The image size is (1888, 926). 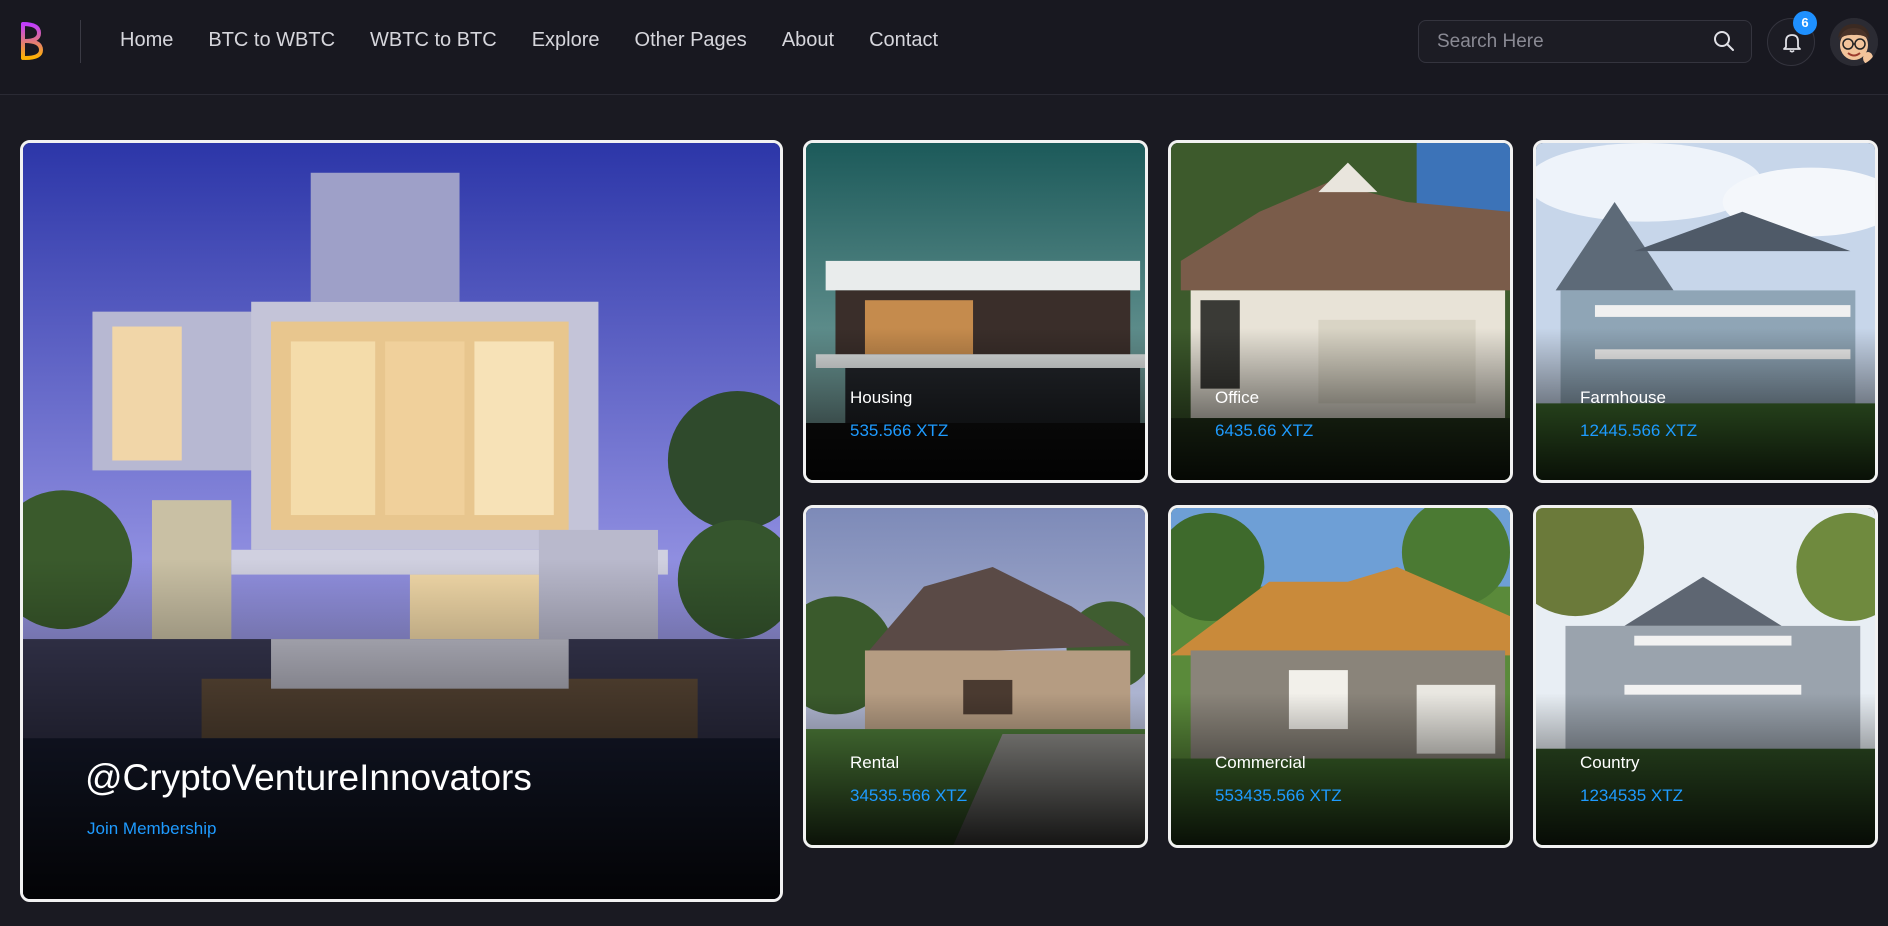 What do you see at coordinates (691, 40) in the screenshot?
I see `nav-other-pages: Other Pages` at bounding box center [691, 40].